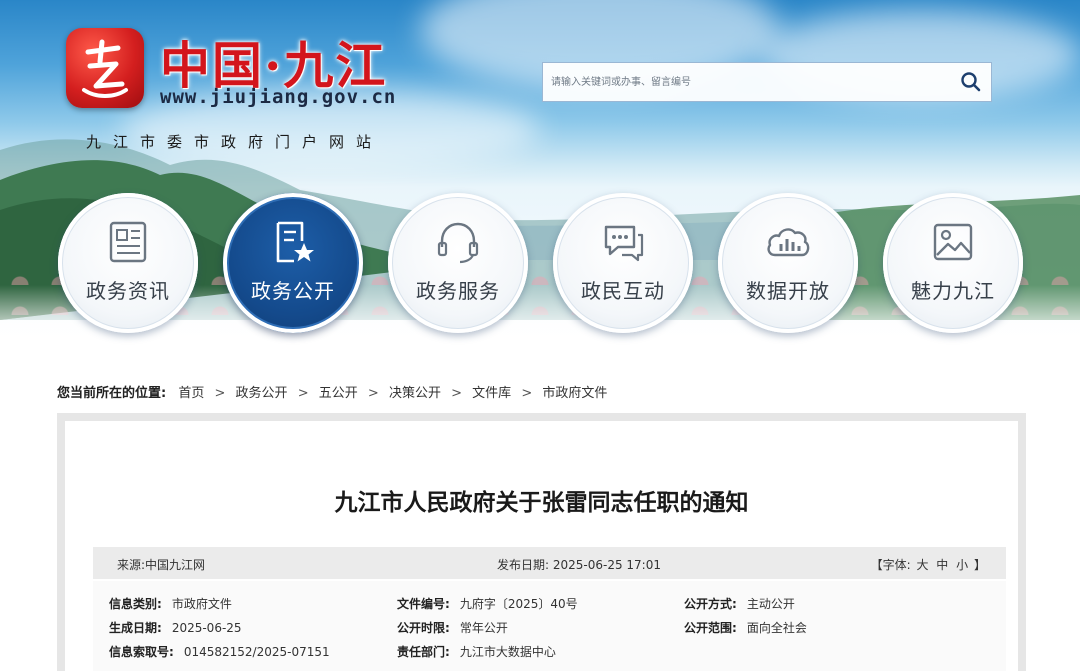 The image size is (1080, 671). What do you see at coordinates (890, 565) in the screenshot?
I see `font-size-label: 【字体:` at bounding box center [890, 565].